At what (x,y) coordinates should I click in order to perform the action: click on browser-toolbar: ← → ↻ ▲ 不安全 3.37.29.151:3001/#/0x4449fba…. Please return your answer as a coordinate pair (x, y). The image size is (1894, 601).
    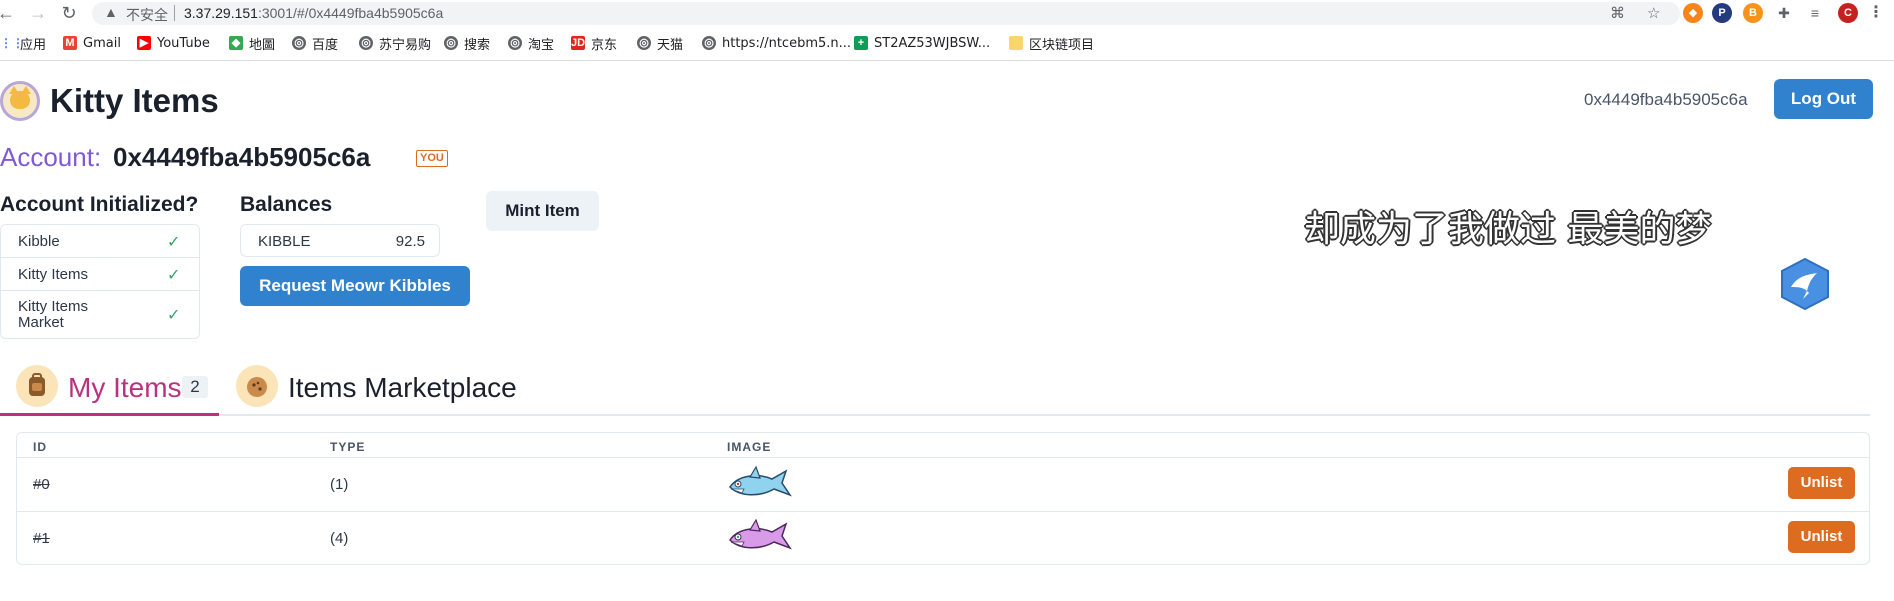
    Looking at the image, I should click on (947, 13).